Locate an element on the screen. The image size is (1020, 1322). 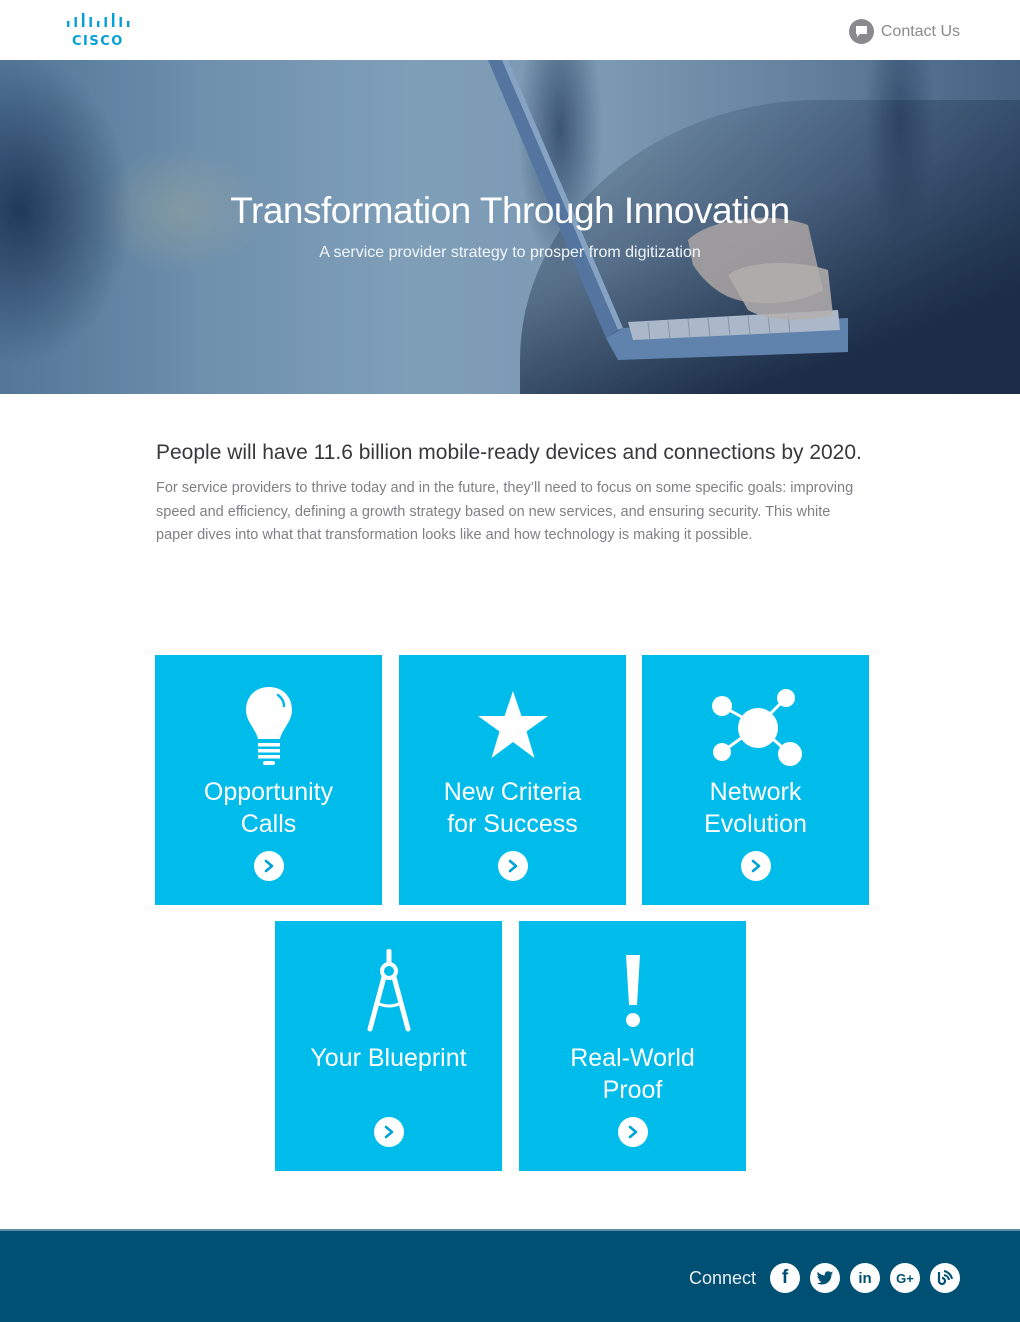
tile-label-line2: for Success is located at coordinates (512, 824).